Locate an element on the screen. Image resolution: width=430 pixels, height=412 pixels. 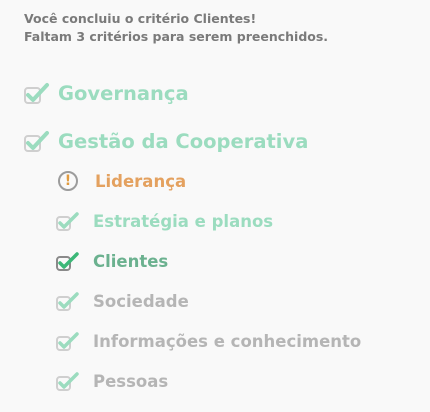
completion-message-line1: Você concluiu o critério Clientes! is located at coordinates (140, 18).